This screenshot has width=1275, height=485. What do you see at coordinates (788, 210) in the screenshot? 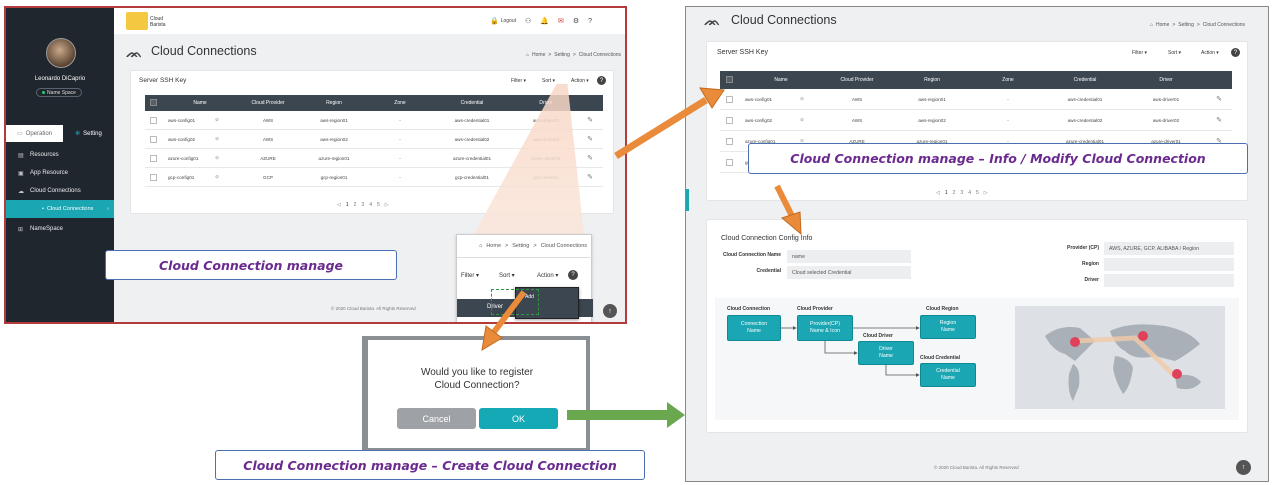
I see `orange-arrow-to-config` at bounding box center [788, 210].